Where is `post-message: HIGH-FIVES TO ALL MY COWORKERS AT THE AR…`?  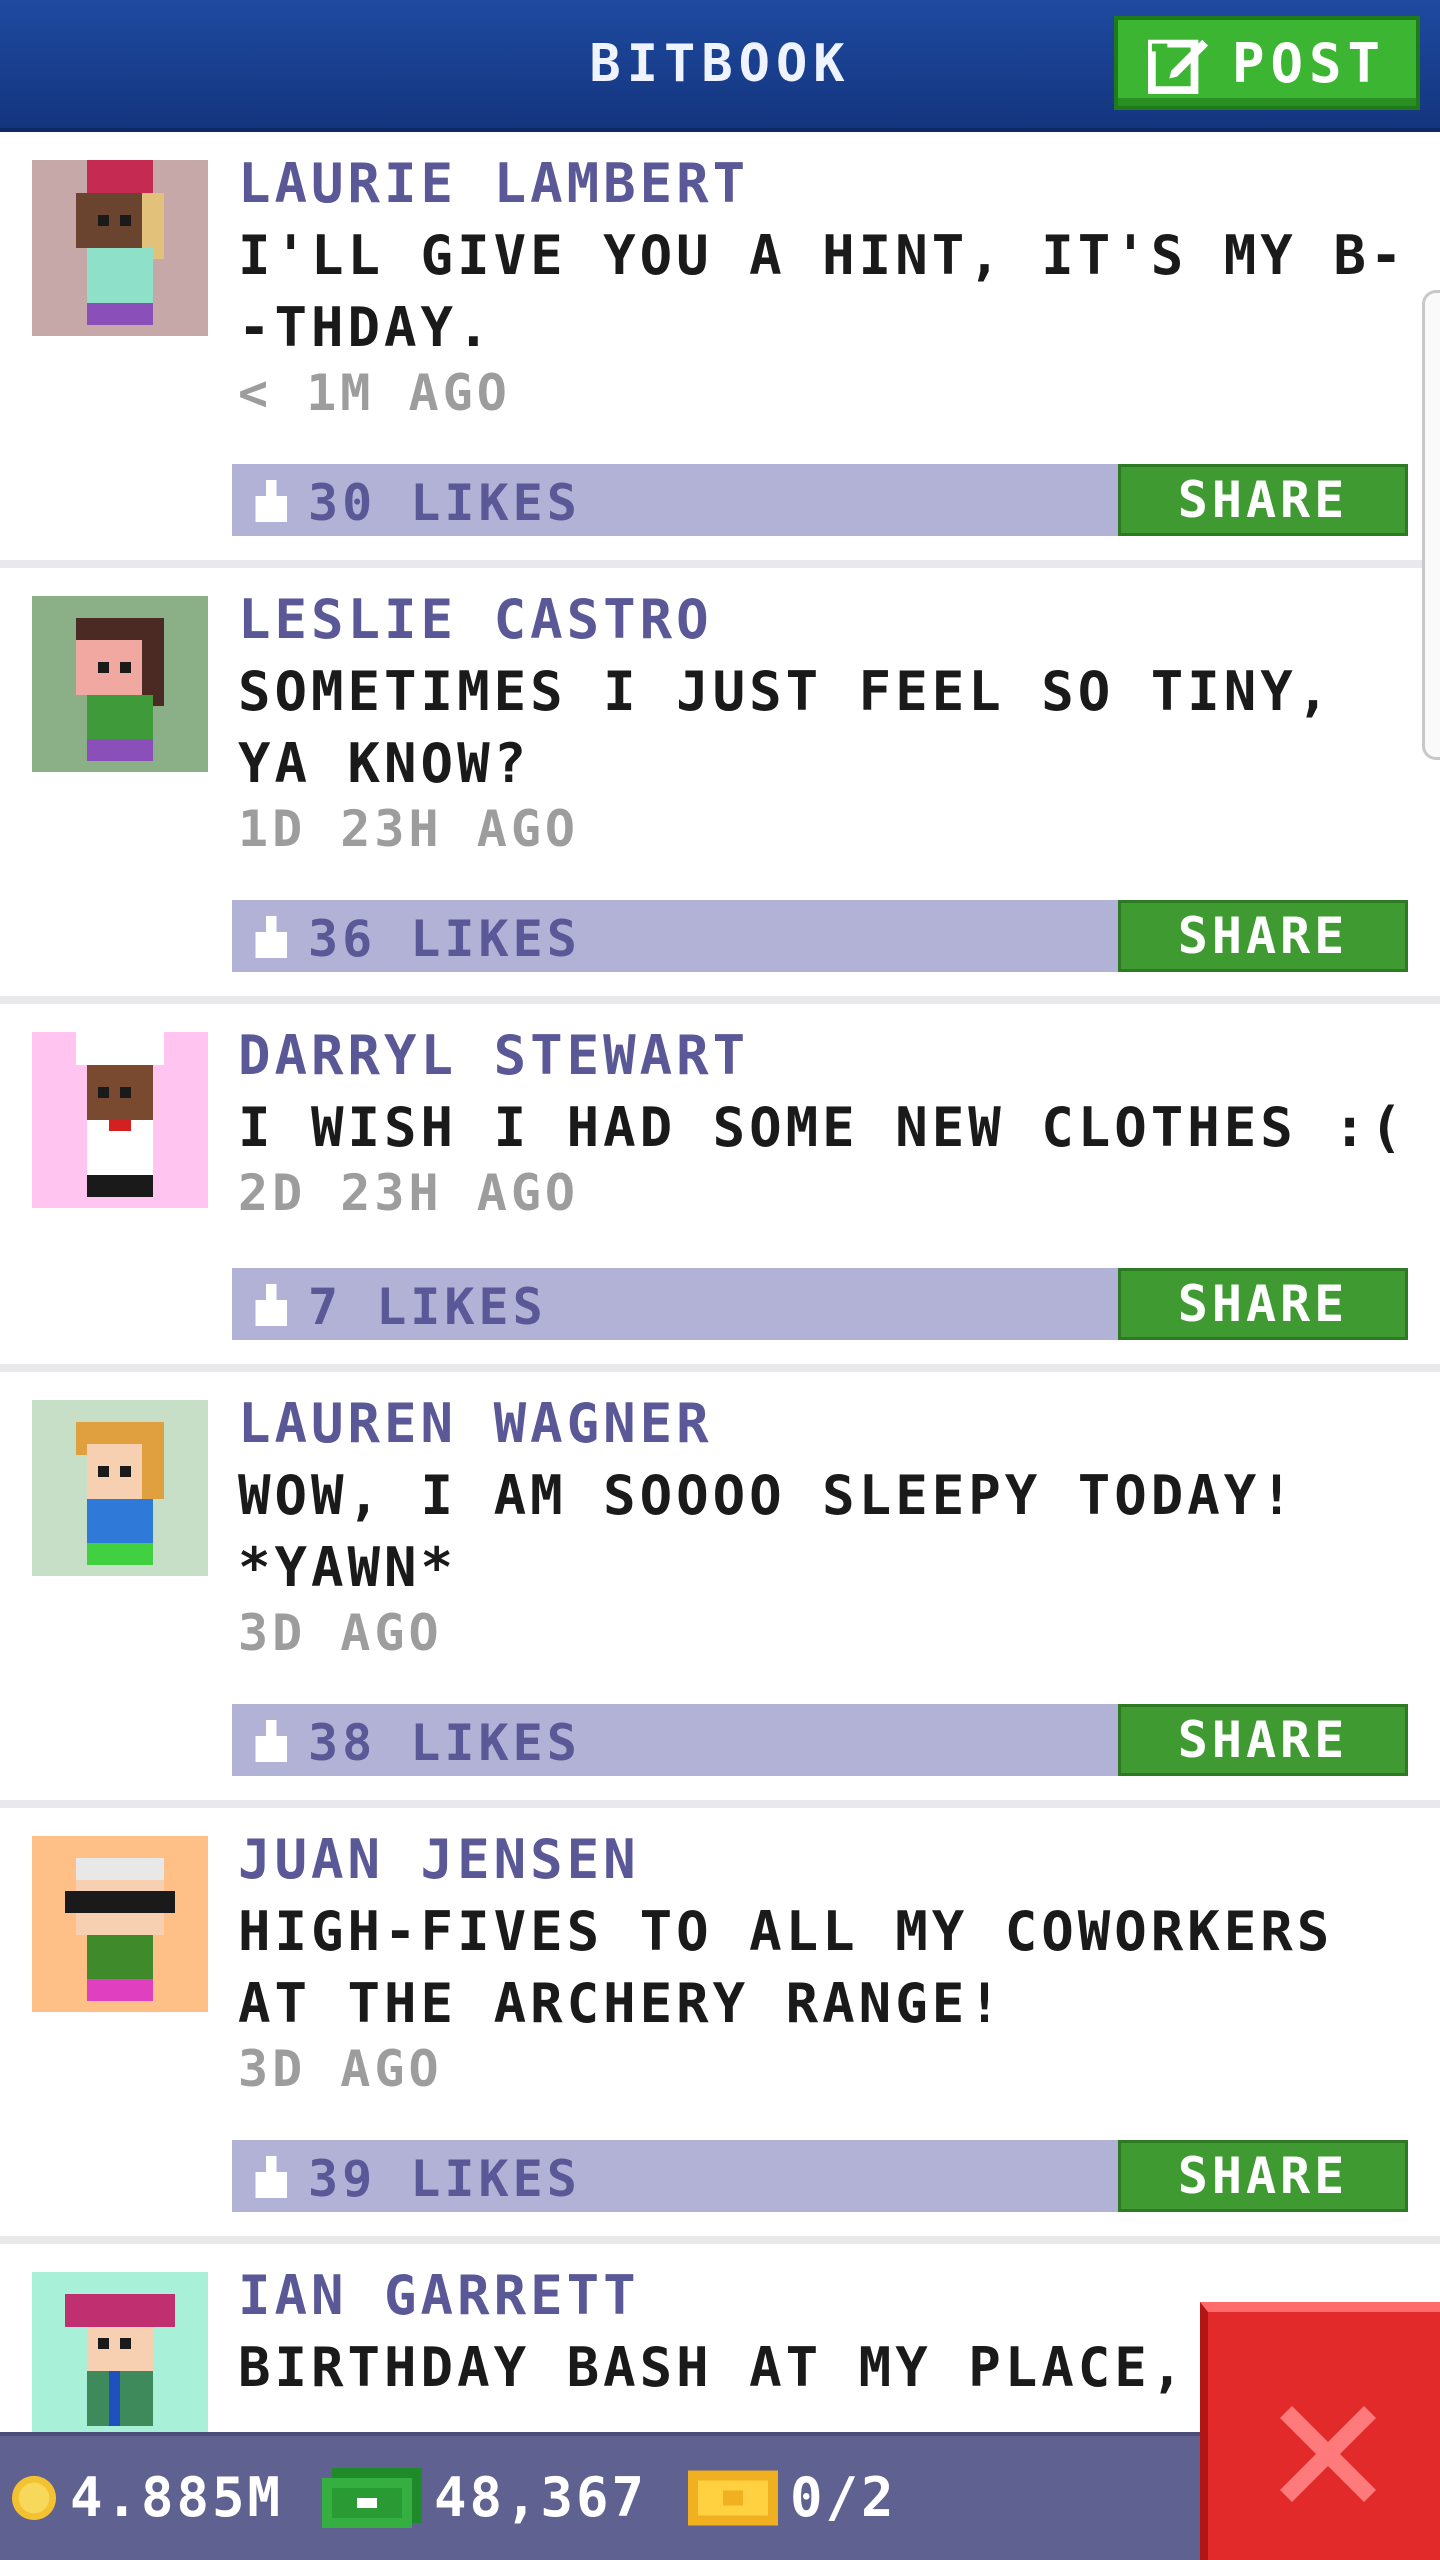 post-message: HIGH-FIVES TO ALL MY COWORKERS AT THE AR… is located at coordinates (786, 1967).